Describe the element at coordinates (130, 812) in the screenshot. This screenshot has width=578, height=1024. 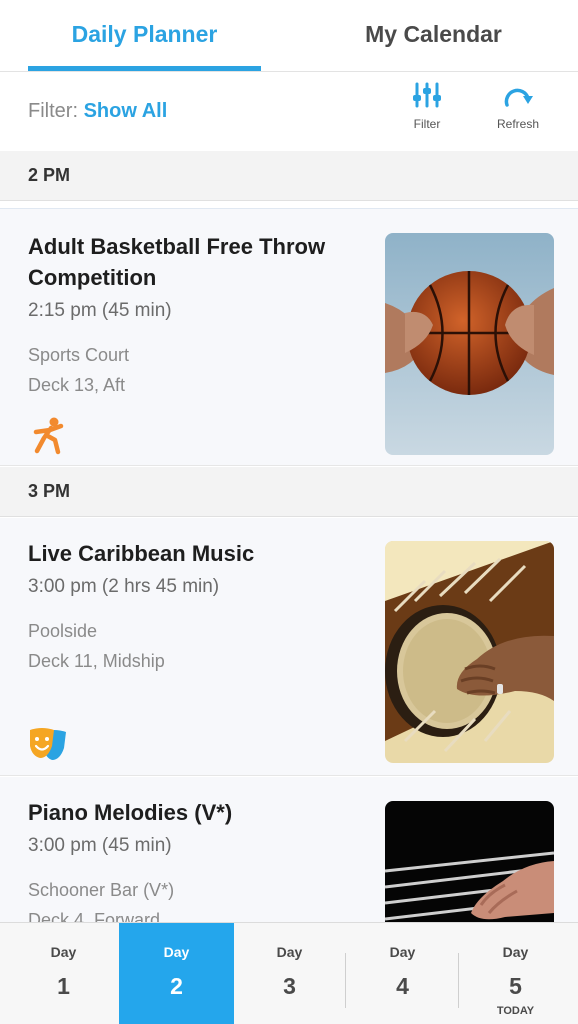
I see `event-title: Piano Melodies (V*)` at that location.